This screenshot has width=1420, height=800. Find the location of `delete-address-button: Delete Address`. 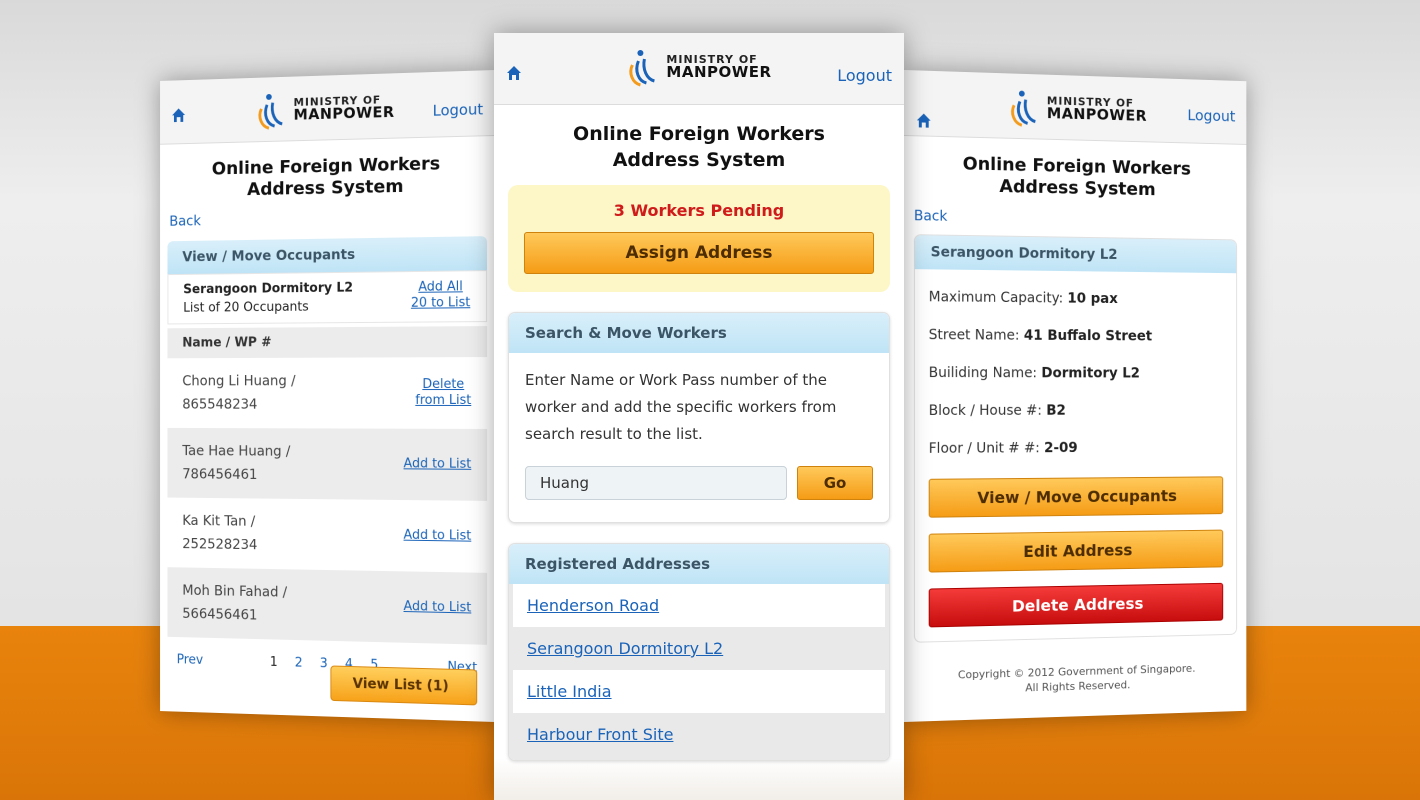

delete-address-button: Delete Address is located at coordinates (1076, 605).